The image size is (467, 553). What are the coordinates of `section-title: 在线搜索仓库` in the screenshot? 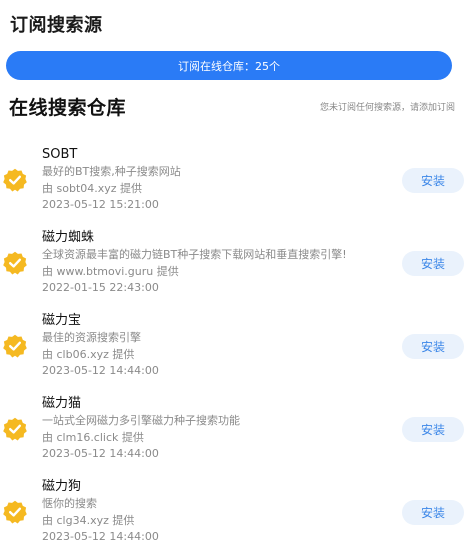 It's located at (68, 108).